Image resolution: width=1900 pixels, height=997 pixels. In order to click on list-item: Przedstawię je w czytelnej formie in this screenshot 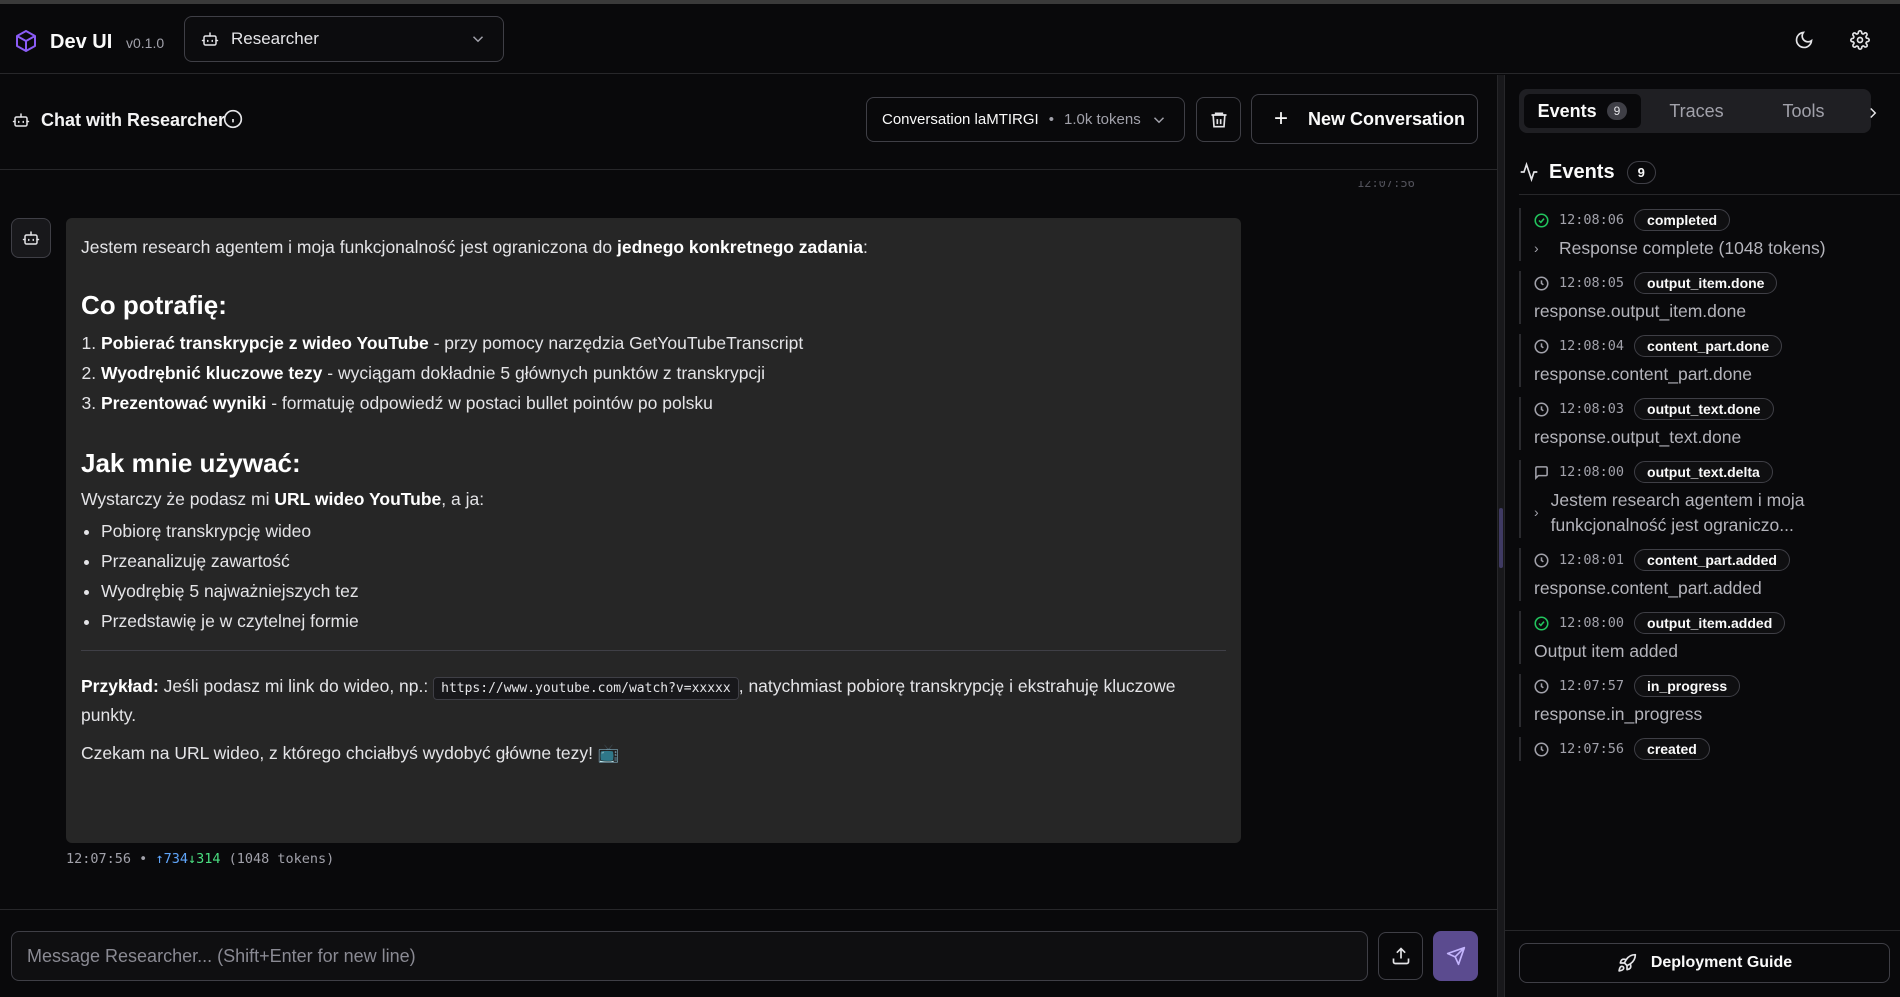, I will do `click(663, 621)`.